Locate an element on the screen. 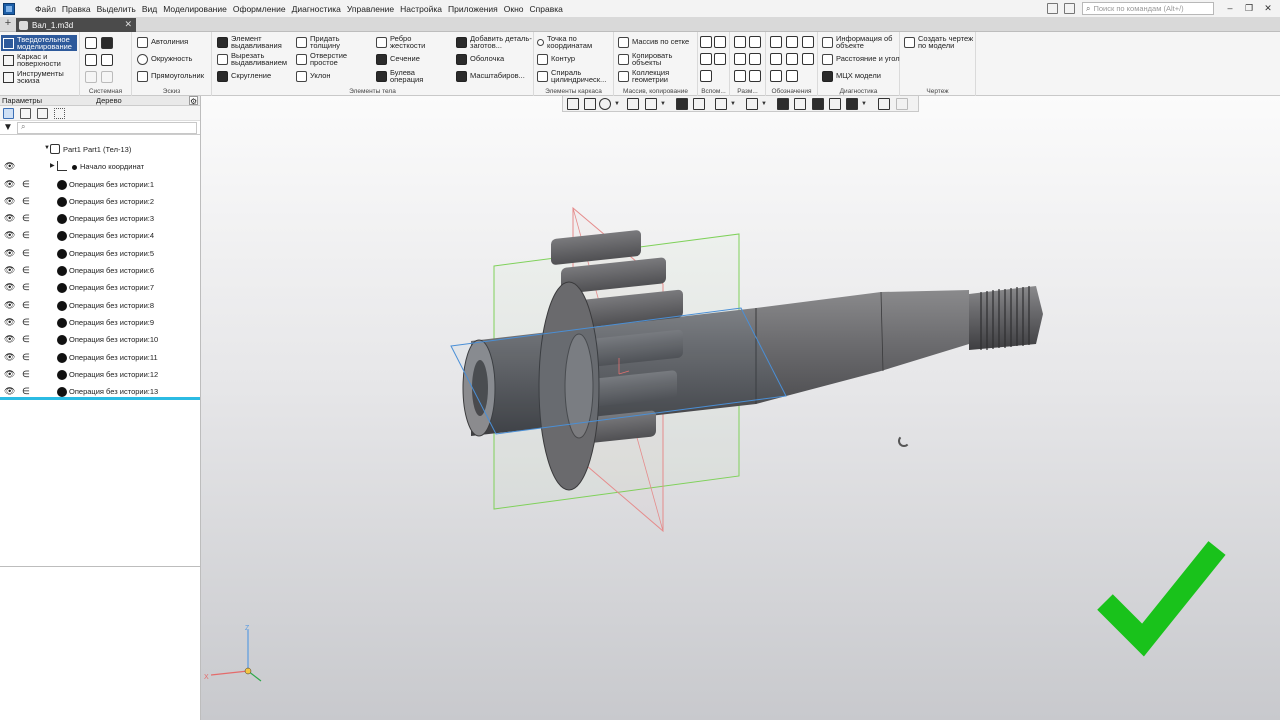 This screenshot has height=720, width=1280. mass-properties-button: МЦХ модели is located at coordinates (851, 76).